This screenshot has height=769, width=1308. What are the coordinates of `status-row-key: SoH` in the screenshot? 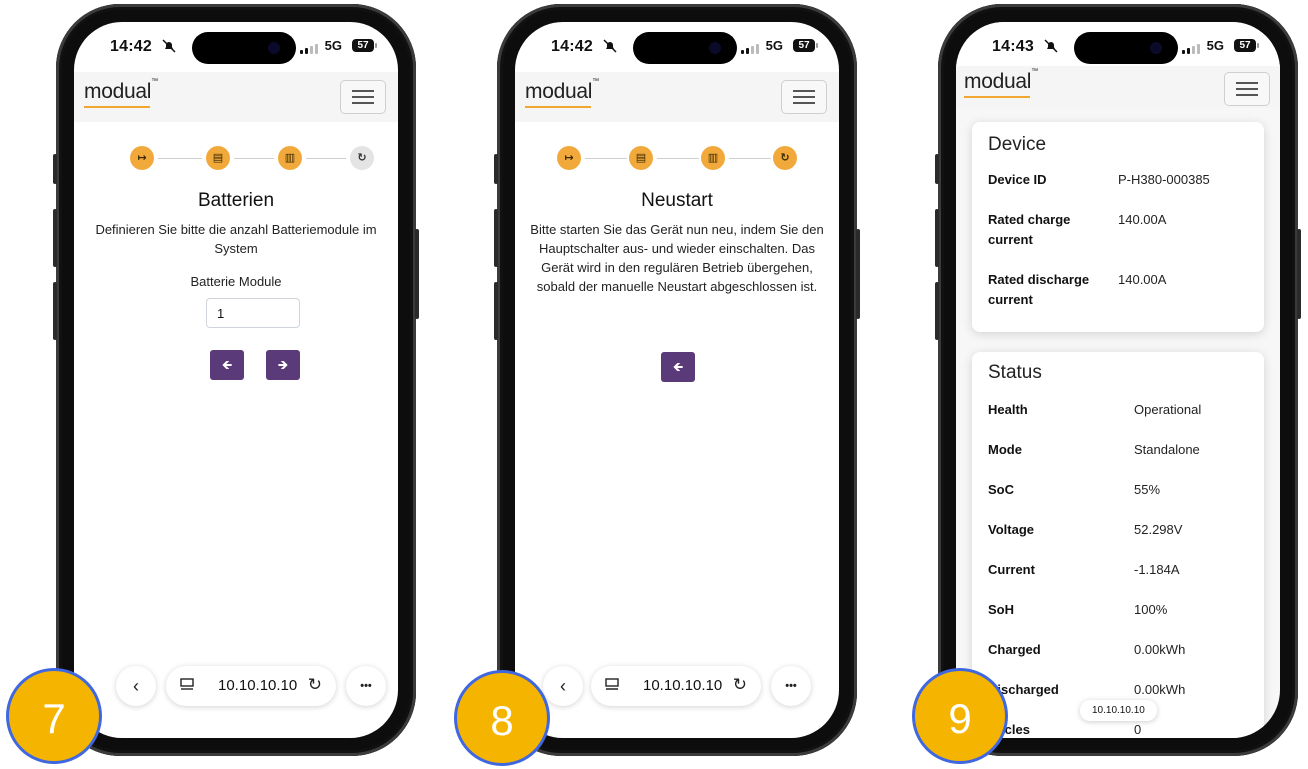 It's located at (1001, 609).